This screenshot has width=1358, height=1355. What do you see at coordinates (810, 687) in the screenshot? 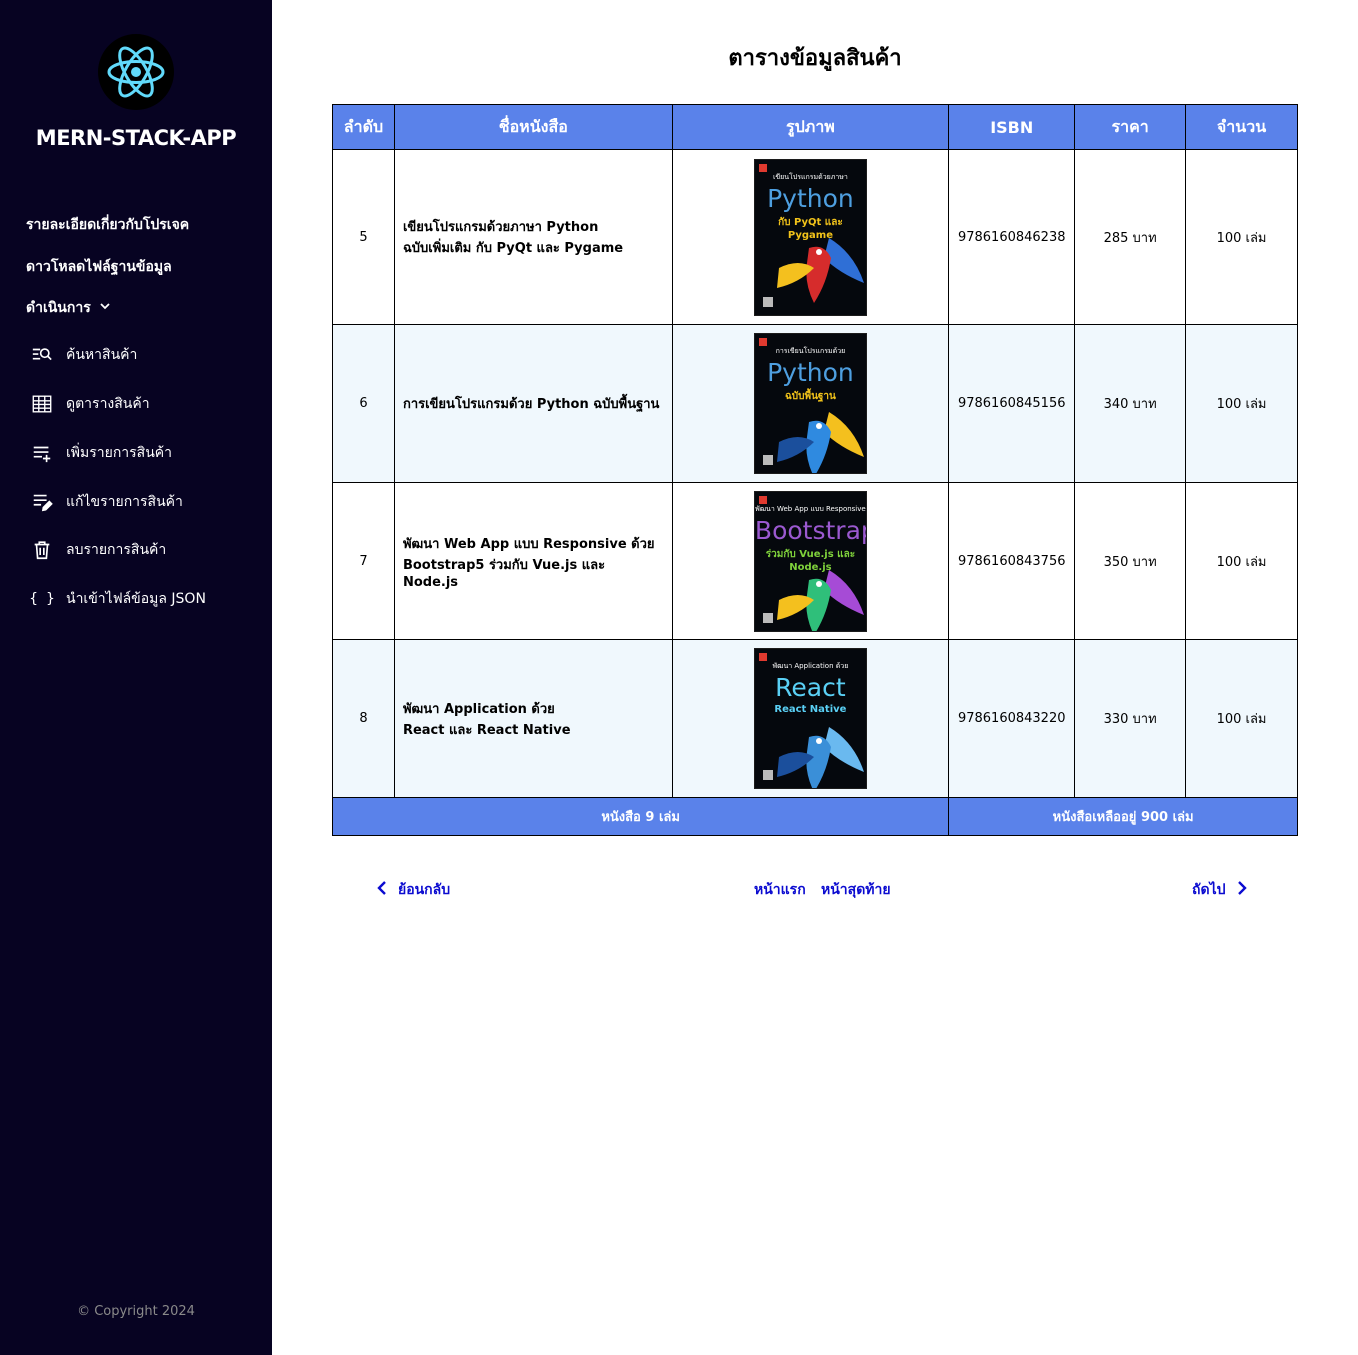
I see `cover-title-text: React` at bounding box center [810, 687].